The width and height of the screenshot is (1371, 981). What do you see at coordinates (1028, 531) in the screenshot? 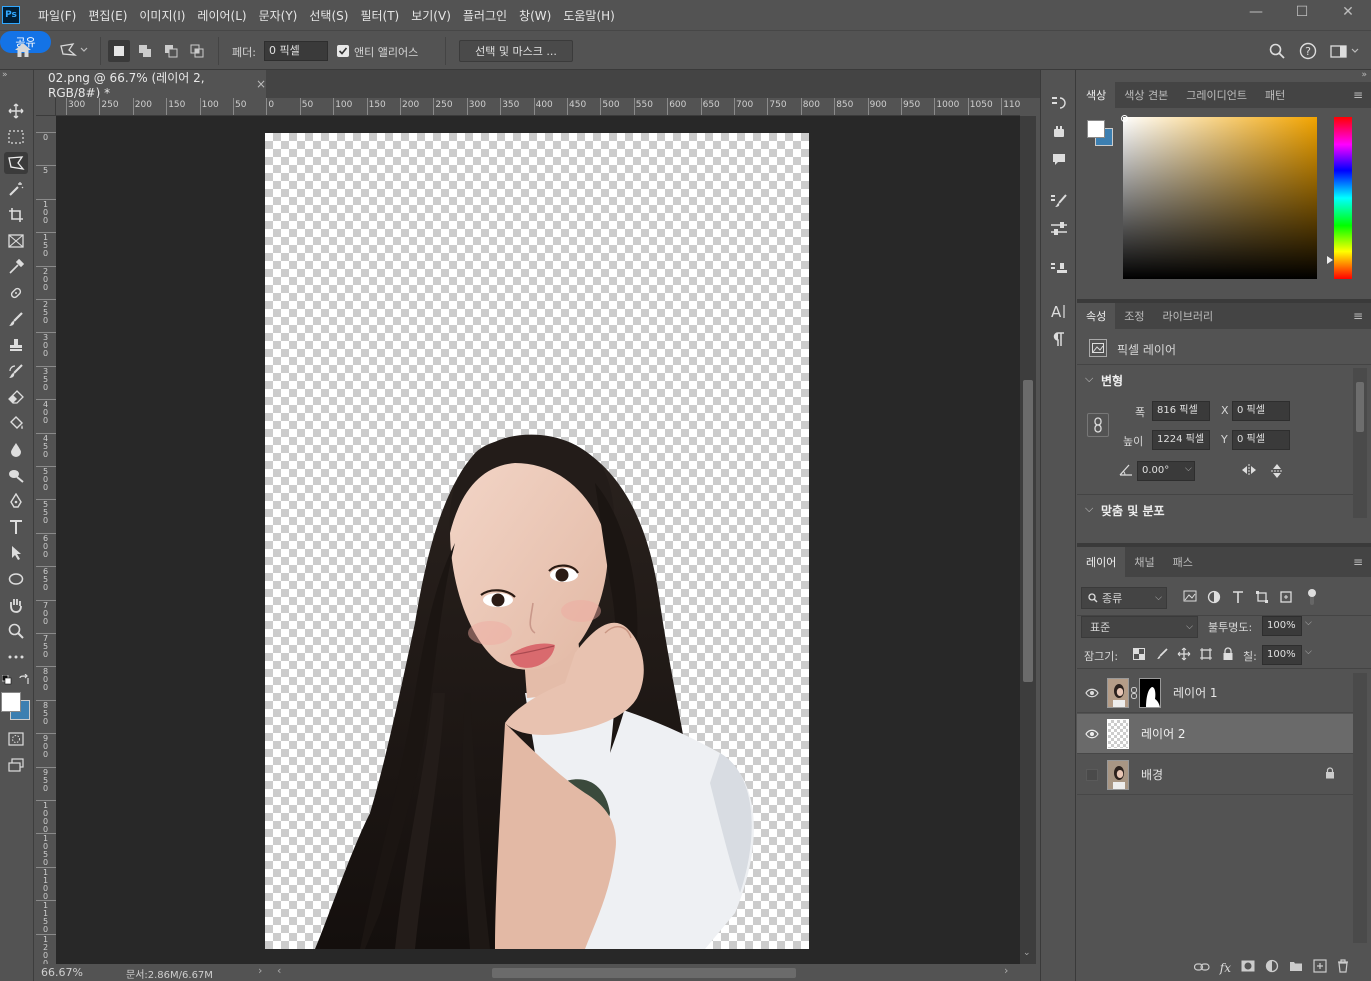
I see `vertical-scroll-thumb` at bounding box center [1028, 531].